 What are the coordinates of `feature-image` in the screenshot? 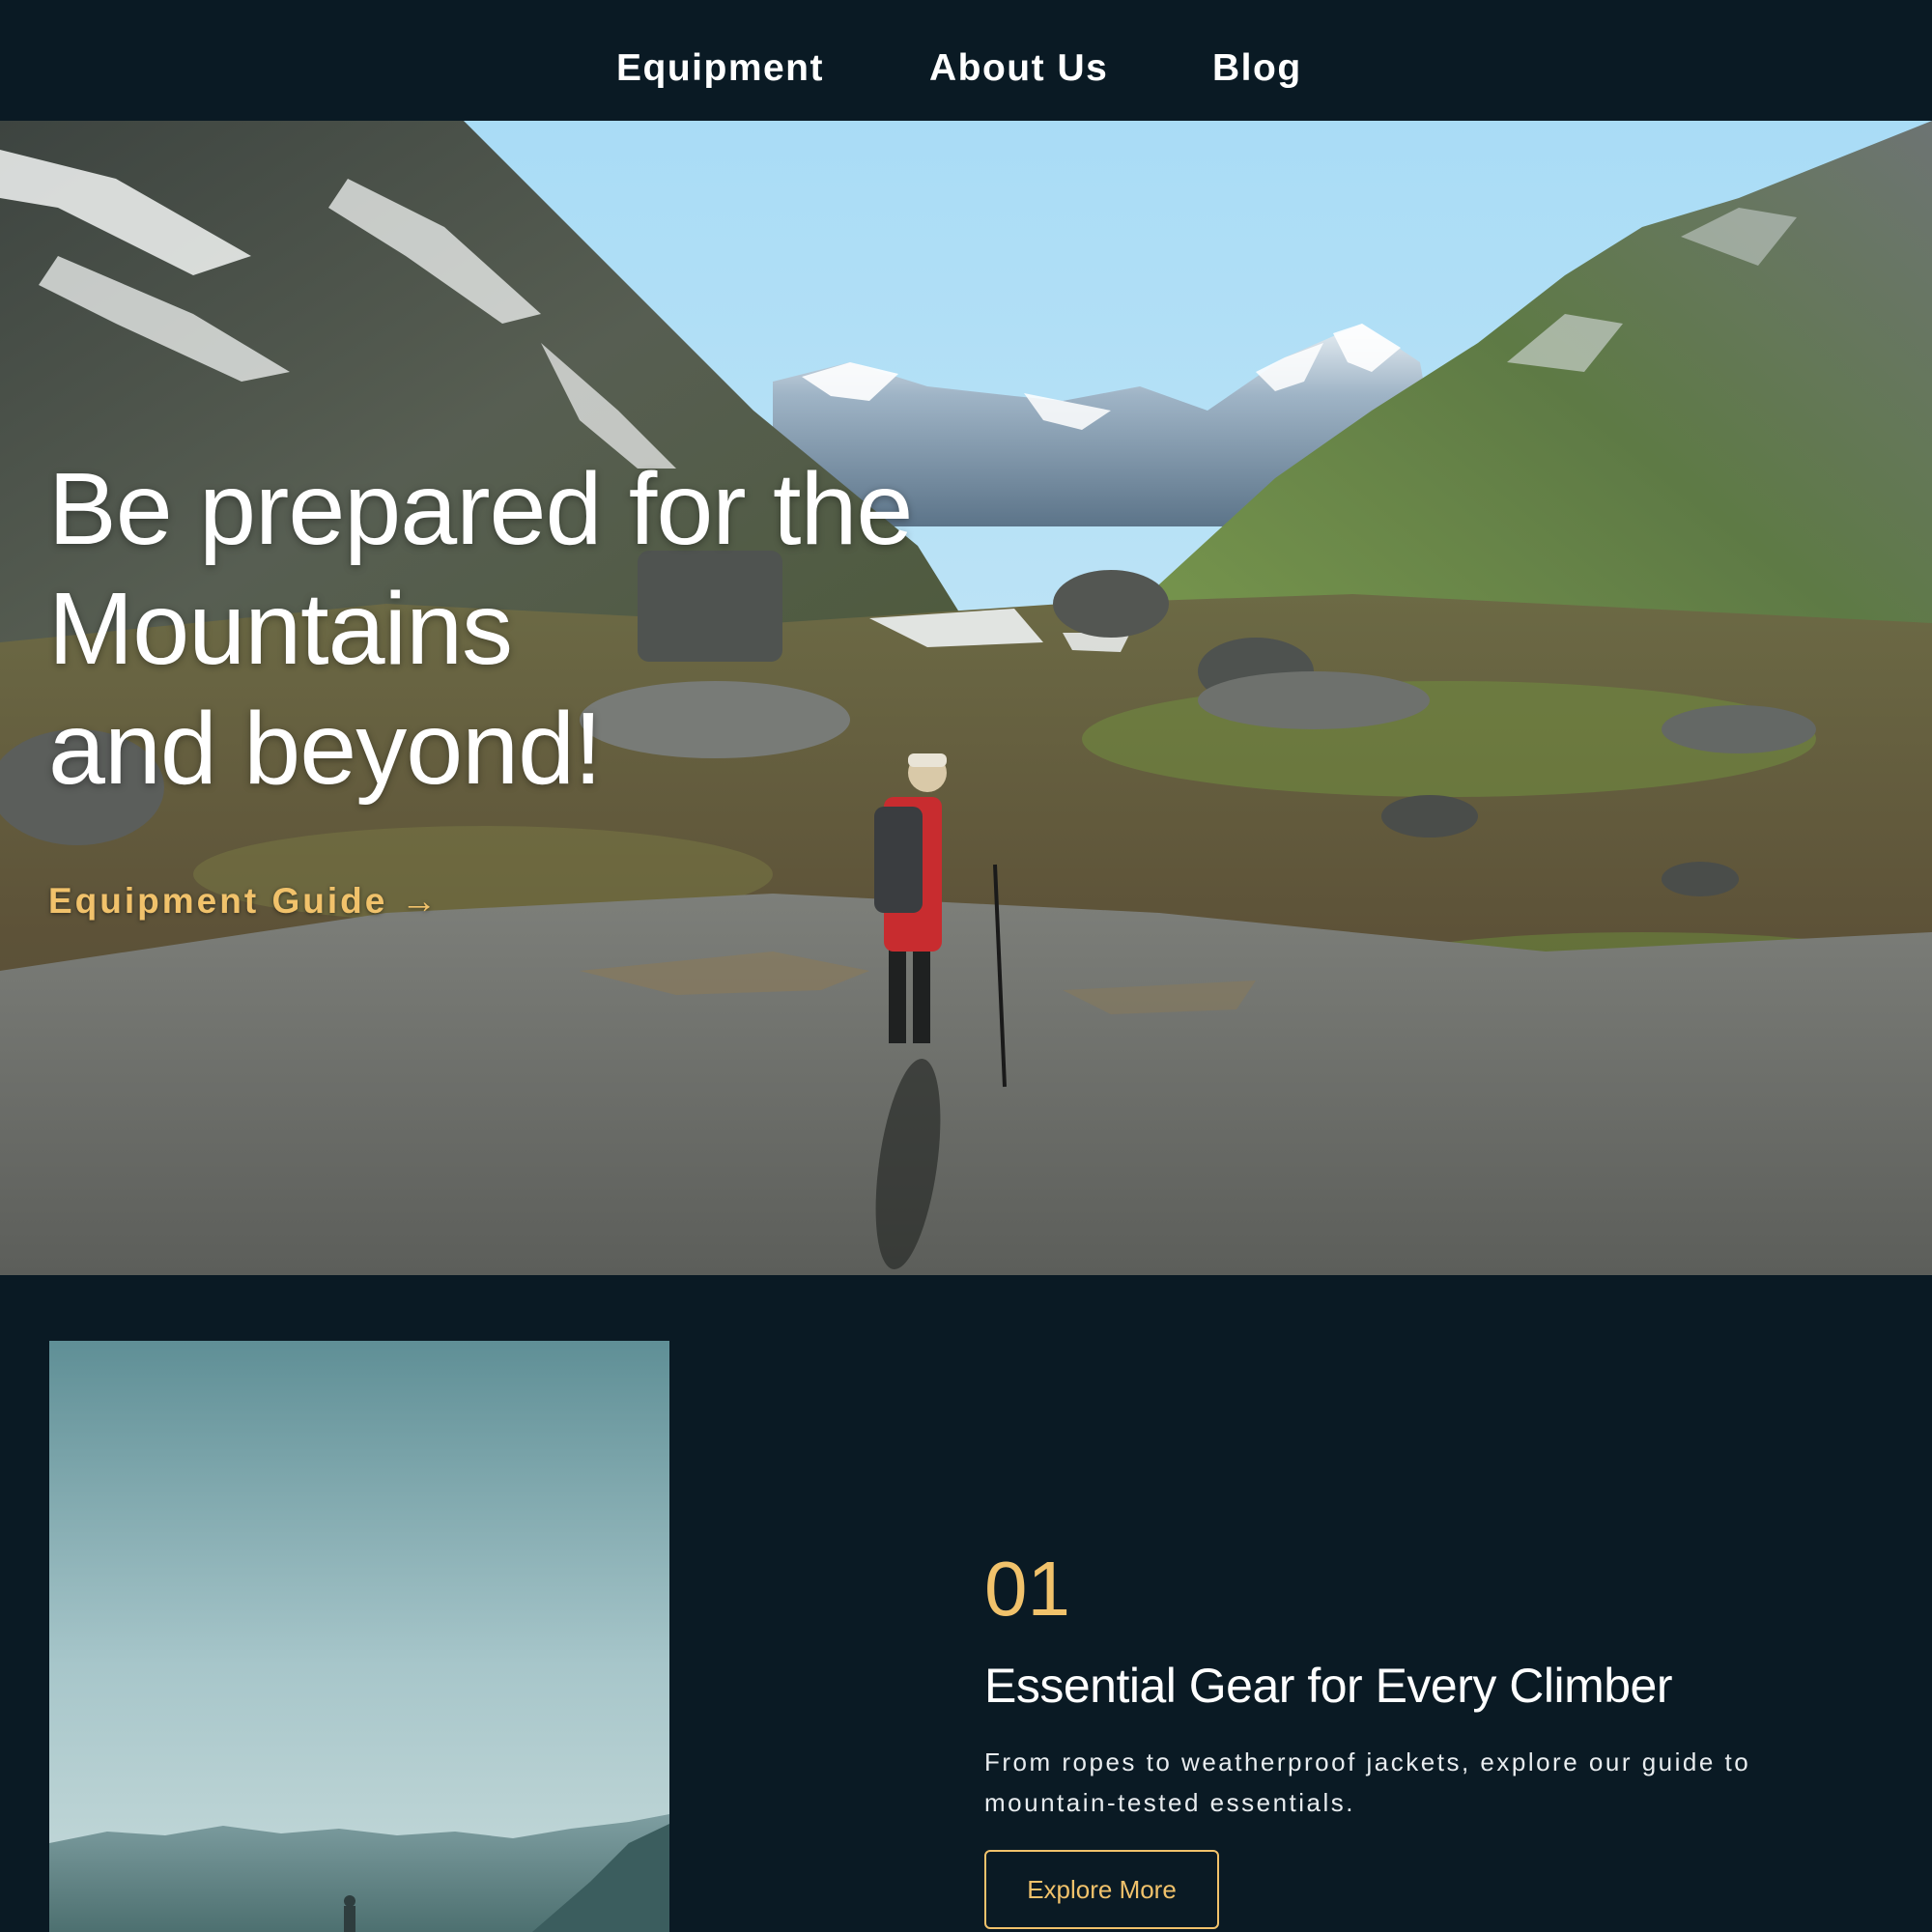 It's located at (359, 1636).